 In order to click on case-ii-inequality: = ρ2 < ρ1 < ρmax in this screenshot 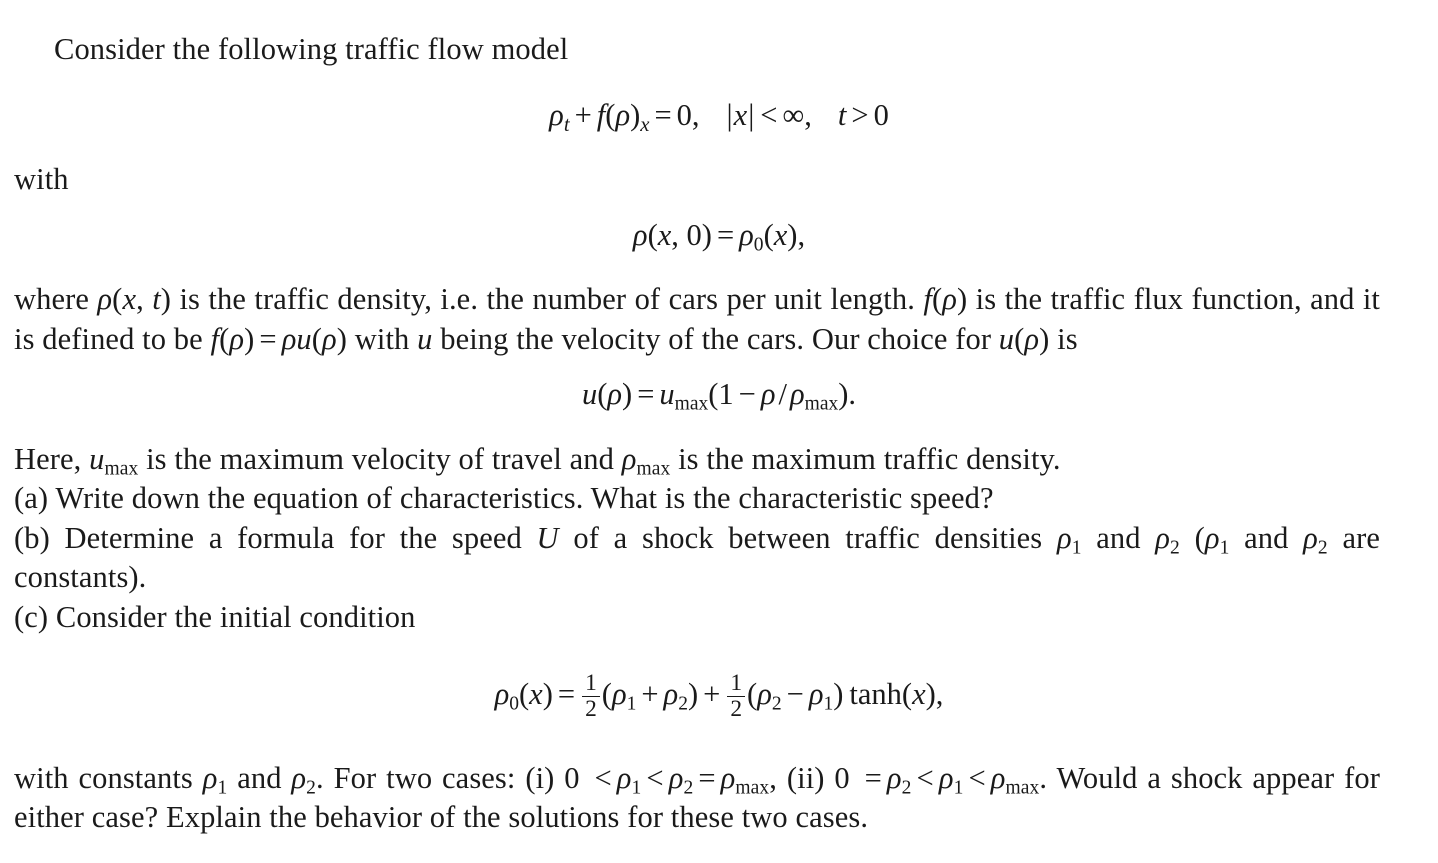, I will do `click(950, 779)`.